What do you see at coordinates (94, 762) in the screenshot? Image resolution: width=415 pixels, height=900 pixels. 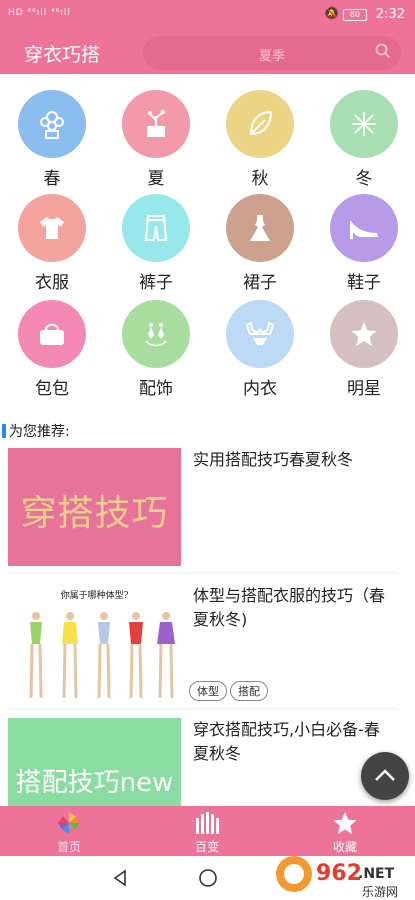 I see `article-thumbnail: 搭配技巧new` at bounding box center [94, 762].